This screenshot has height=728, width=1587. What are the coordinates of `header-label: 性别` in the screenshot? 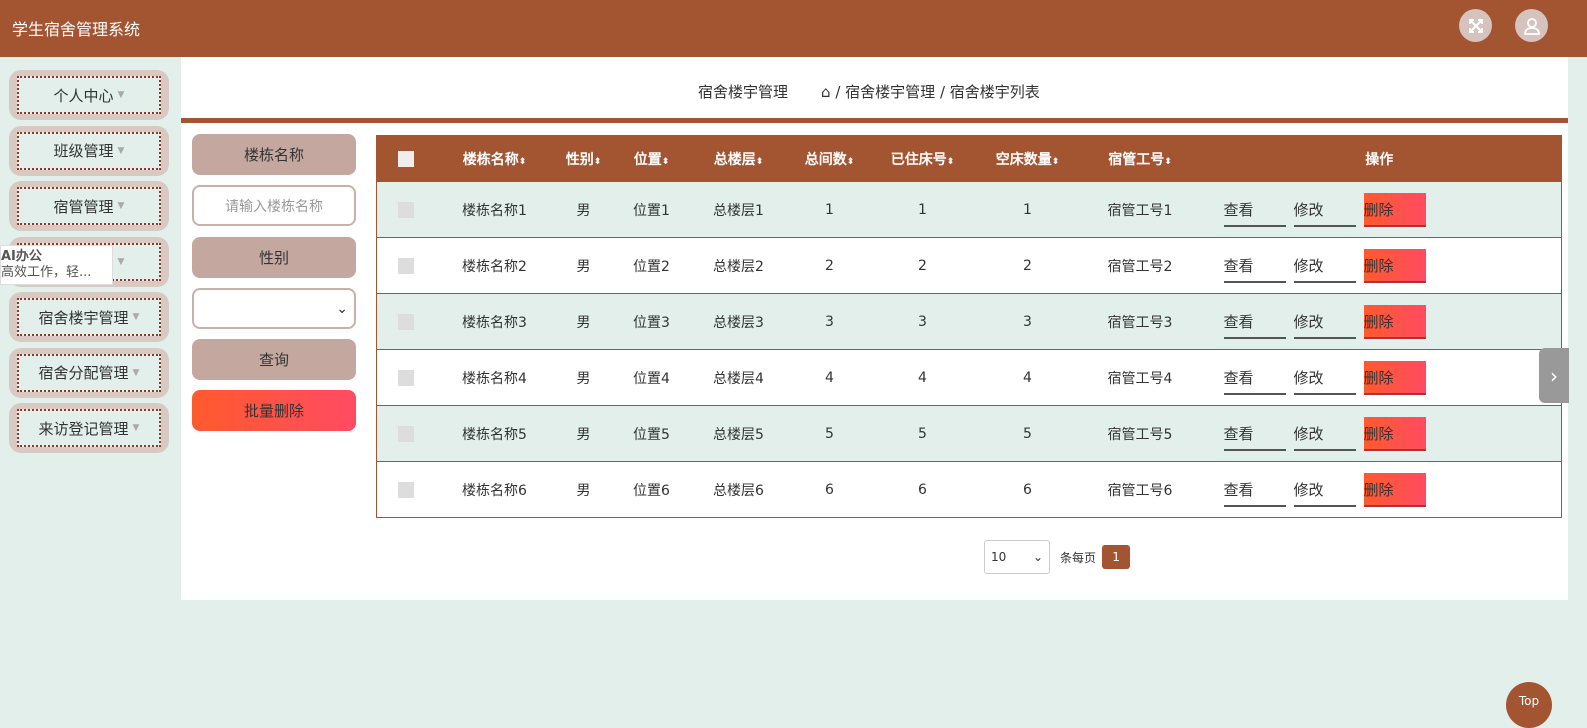 It's located at (579, 159).